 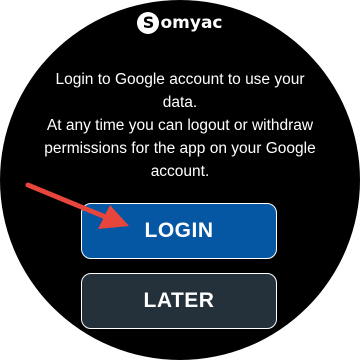 I want to click on later-button: LATER, so click(x=179, y=301).